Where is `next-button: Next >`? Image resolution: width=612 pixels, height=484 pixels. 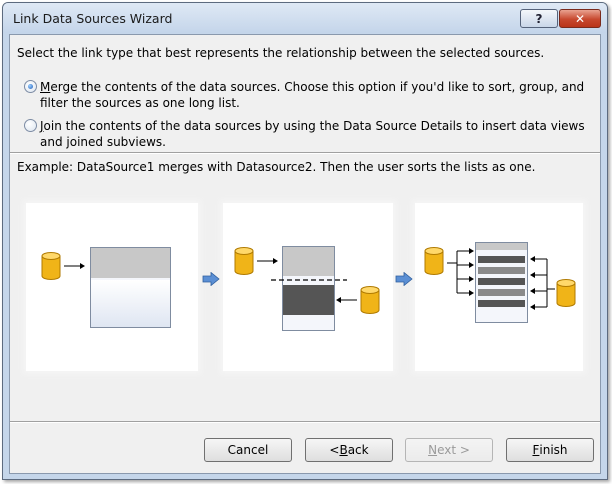 next-button: Next > is located at coordinates (449, 450).